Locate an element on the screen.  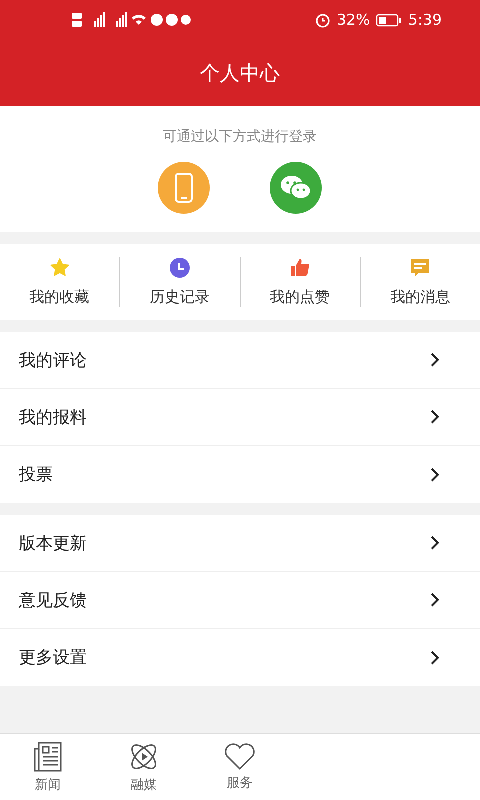
phone-login-button is located at coordinates (184, 188).